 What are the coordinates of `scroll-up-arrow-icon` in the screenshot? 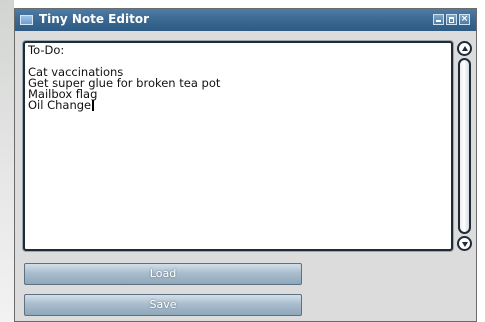 It's located at (464, 48).